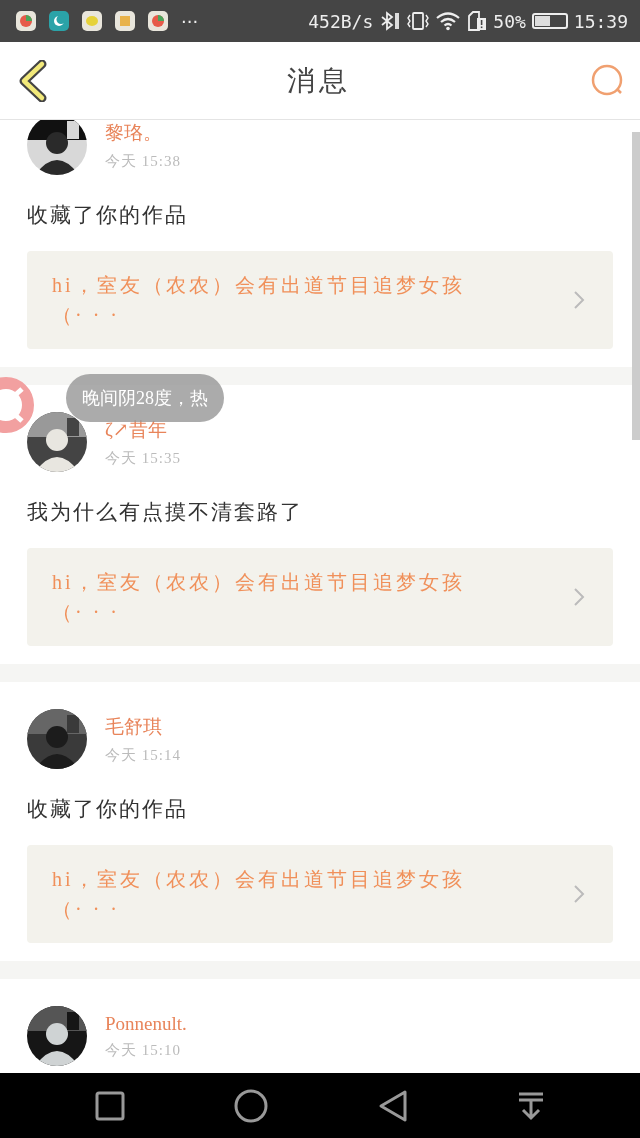 The image size is (640, 1138). Describe the element at coordinates (509, 21) in the screenshot. I see `battery-percentage: 50%` at that location.